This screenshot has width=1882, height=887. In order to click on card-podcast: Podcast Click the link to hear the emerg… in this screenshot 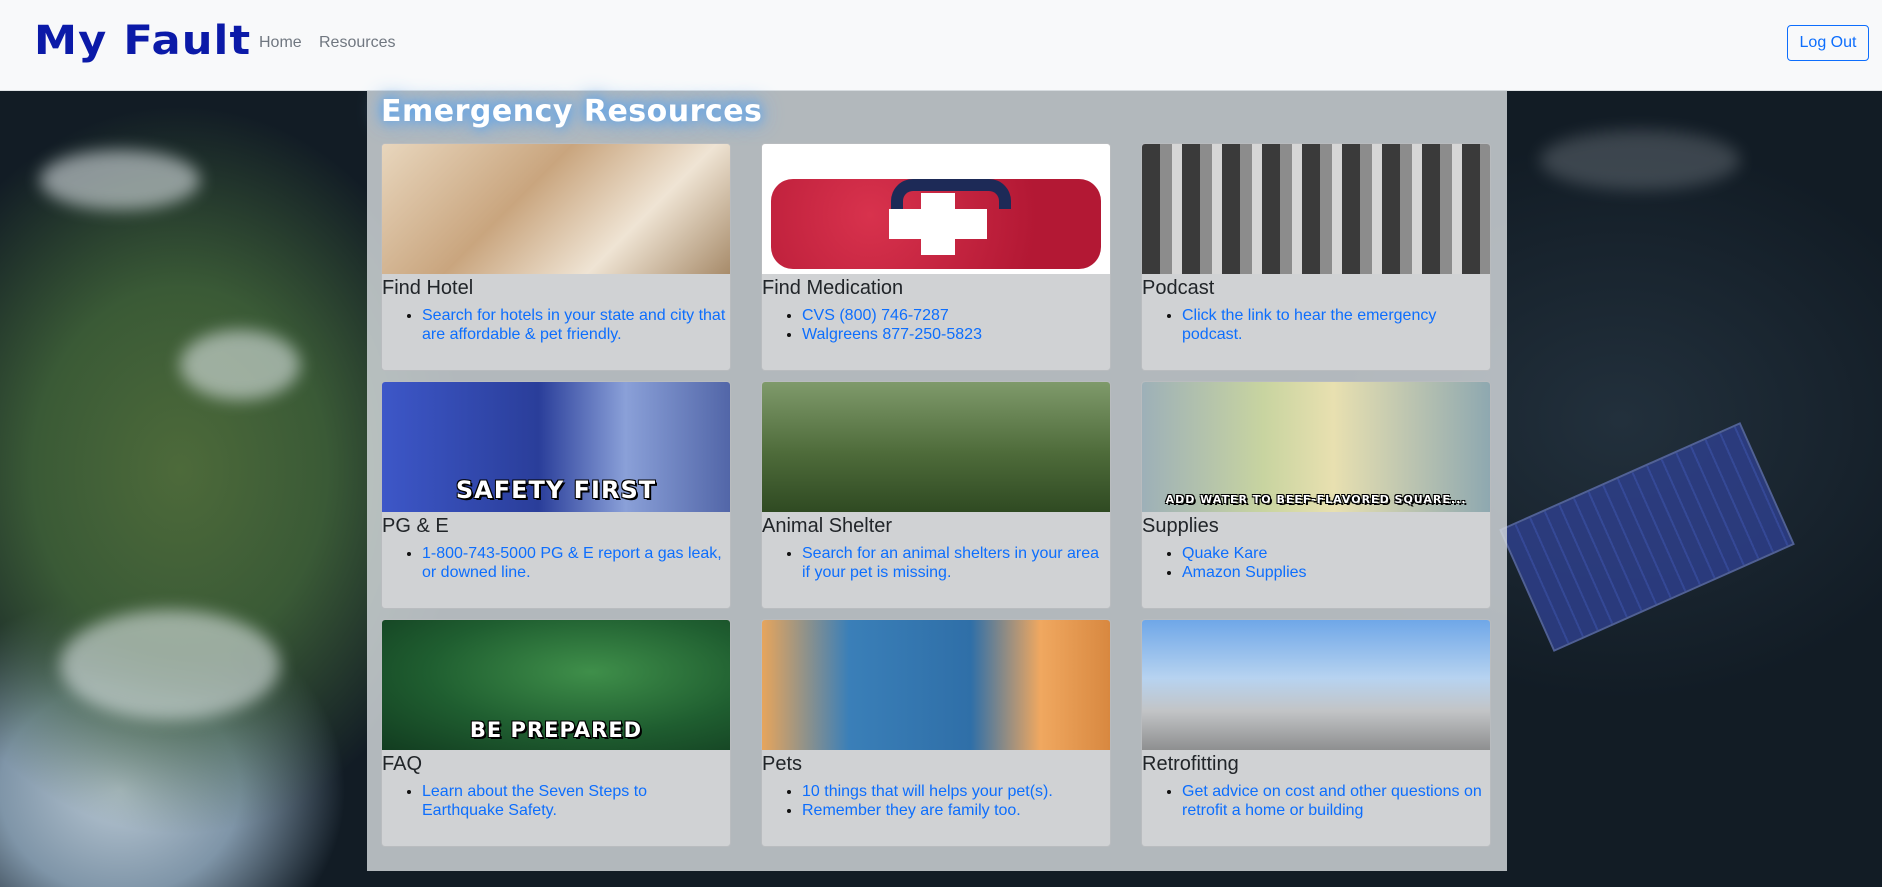, I will do `click(1316, 257)`.